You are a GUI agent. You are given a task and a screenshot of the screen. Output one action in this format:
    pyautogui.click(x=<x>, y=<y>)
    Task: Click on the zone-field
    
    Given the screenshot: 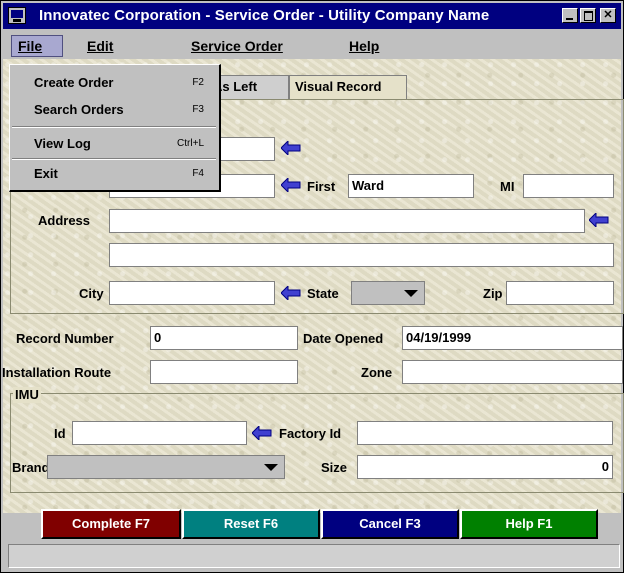 What is the action you would take?
    pyautogui.click(x=512, y=372)
    